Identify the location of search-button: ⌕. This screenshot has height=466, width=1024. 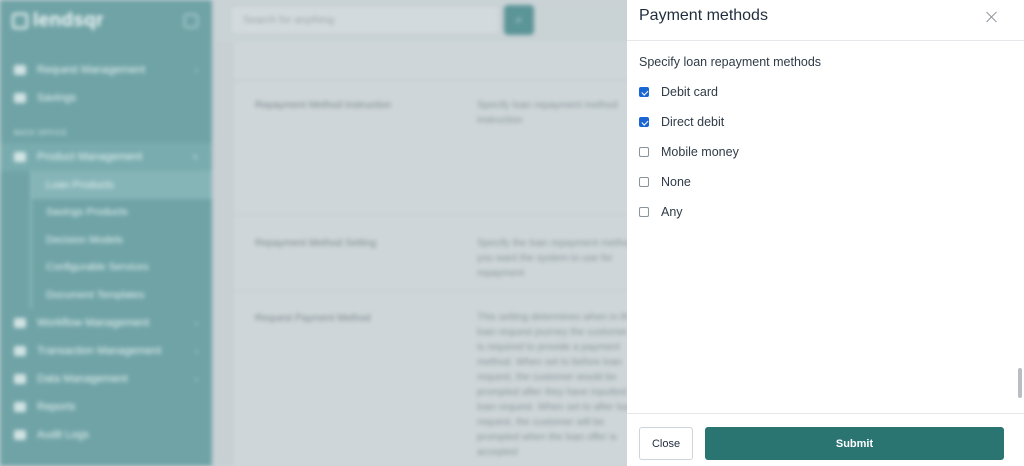
(519, 20).